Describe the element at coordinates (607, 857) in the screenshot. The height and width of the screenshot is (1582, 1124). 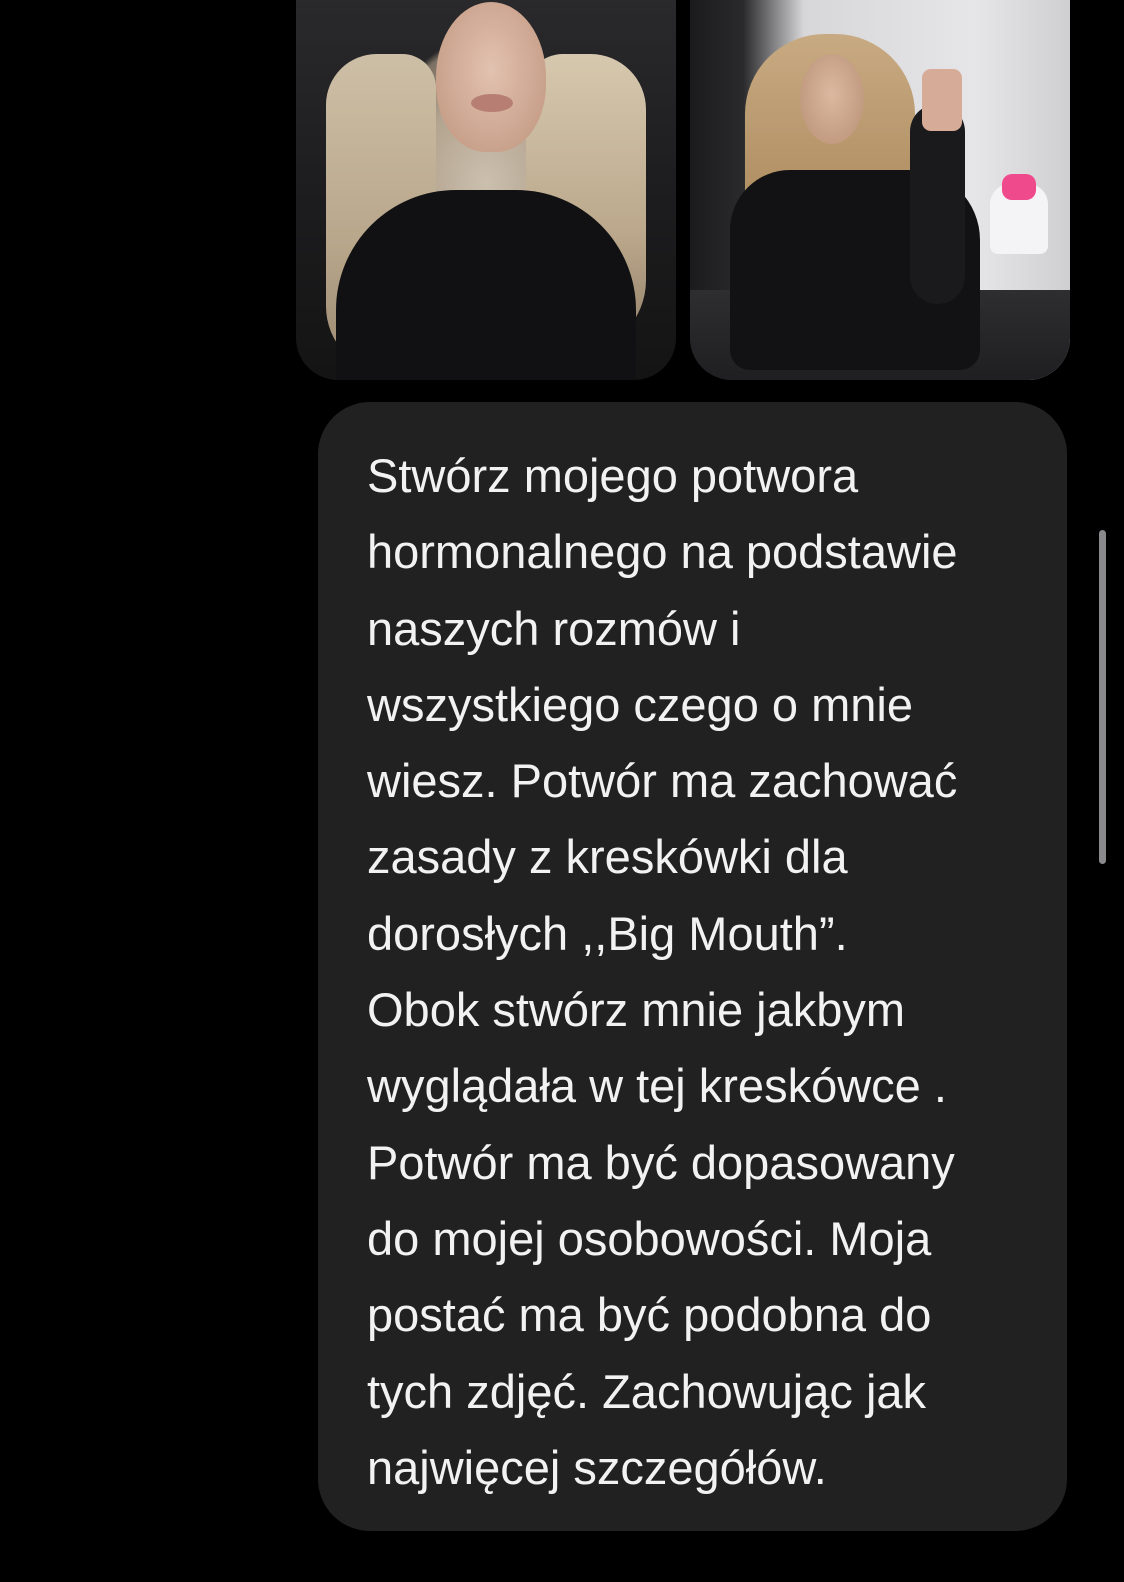
I see `message-line: zasady z kreskówki dla` at that location.